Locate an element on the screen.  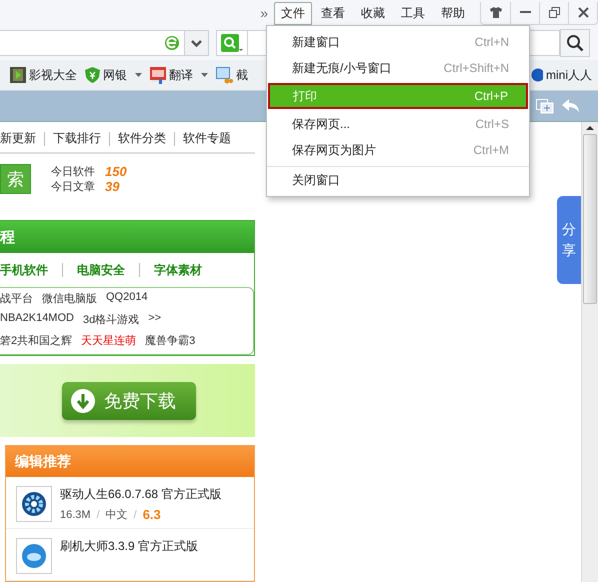
app-name: 刷机大师3.3.9 官方正式版 is located at coordinates (129, 546).